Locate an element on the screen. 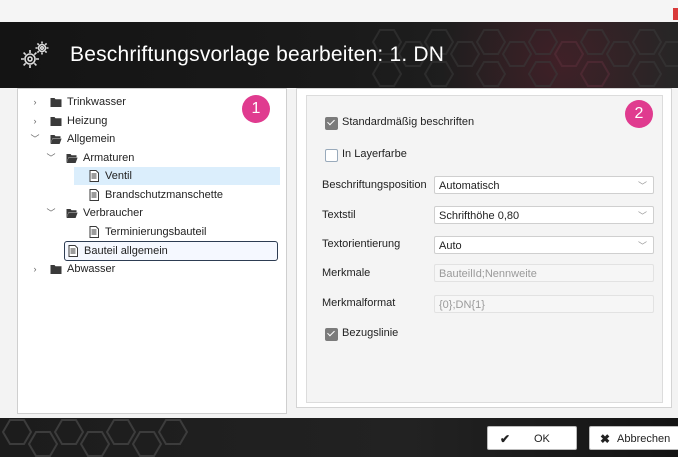 The width and height of the screenshot is (678, 457). position-label: Beschriftungsposition is located at coordinates (374, 185).